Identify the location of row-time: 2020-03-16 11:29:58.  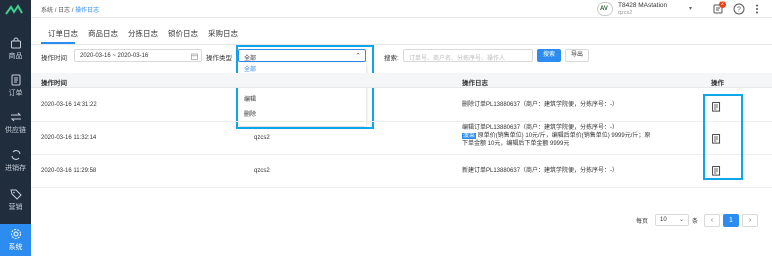
(69, 171).